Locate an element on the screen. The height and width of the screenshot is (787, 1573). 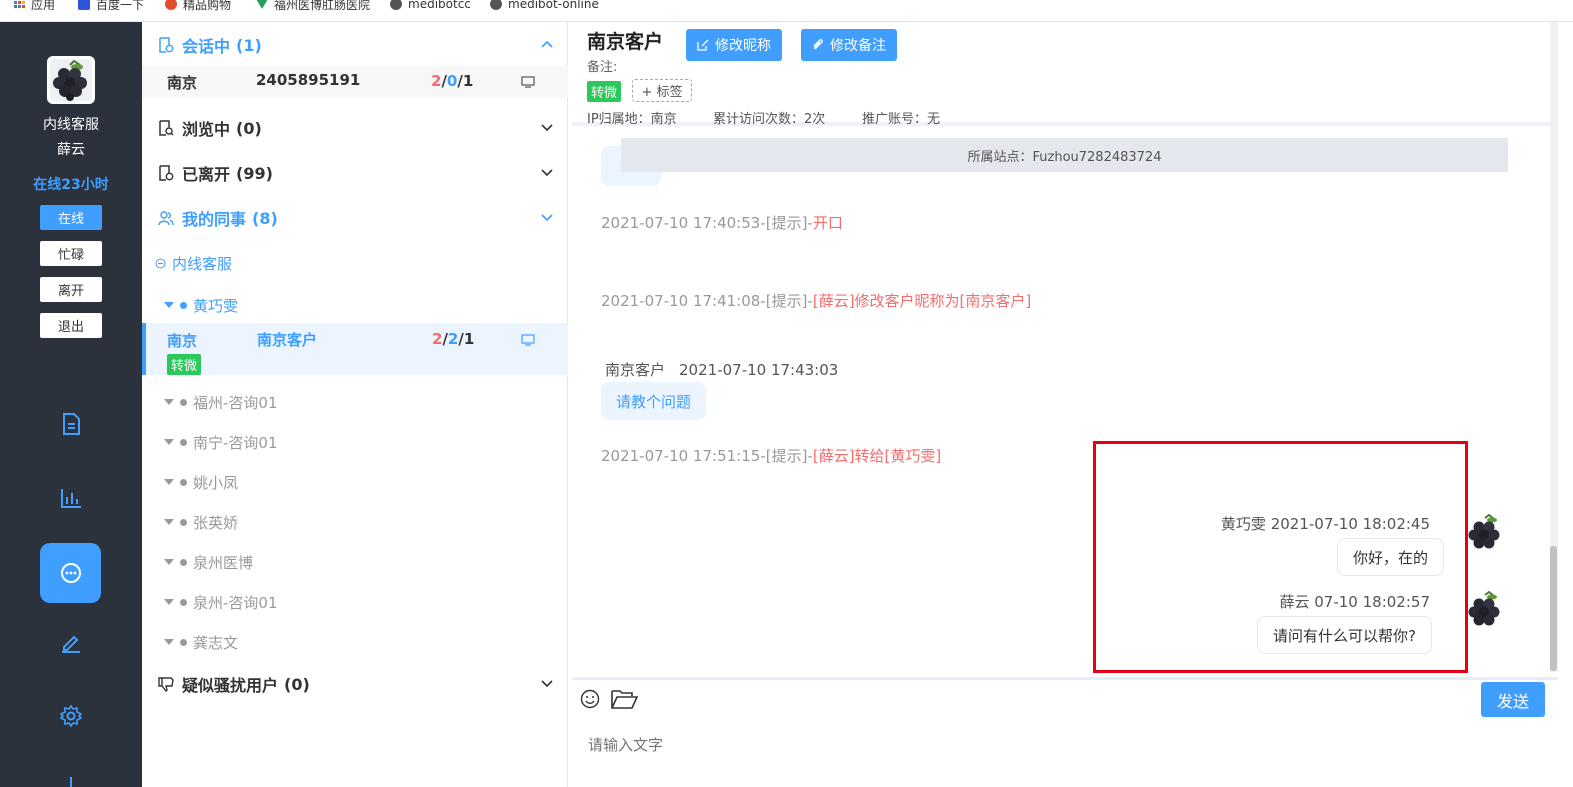
colleague-item: 泉州医博 is located at coordinates (208, 562).